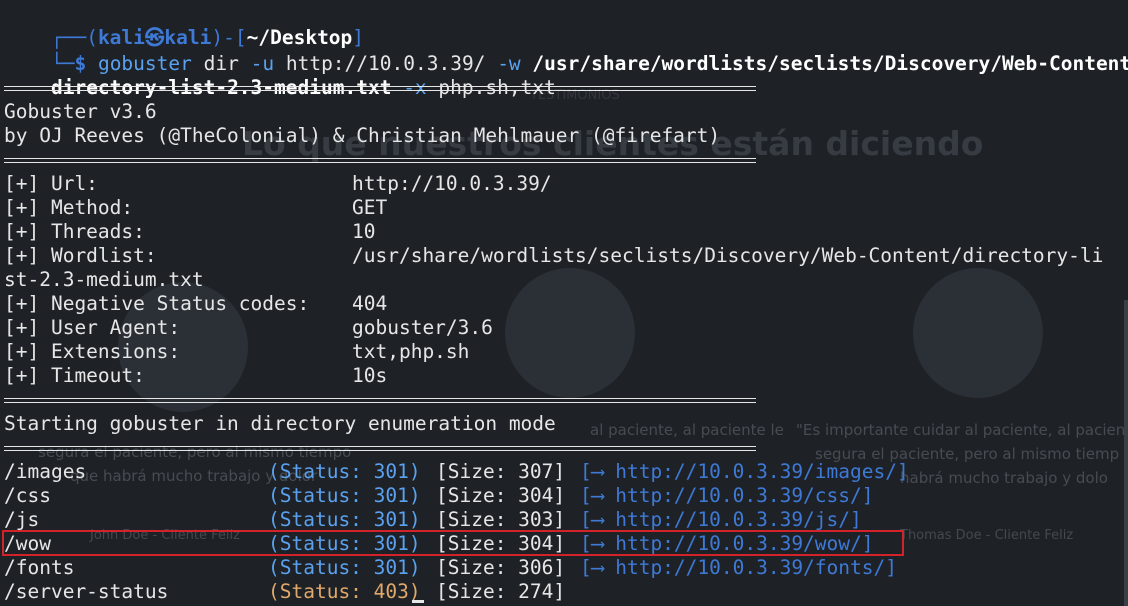 Image resolution: width=1128 pixels, height=606 pixels. I want to click on config-row-negative-status: [+] Negative Status codes: 404, so click(195, 304).